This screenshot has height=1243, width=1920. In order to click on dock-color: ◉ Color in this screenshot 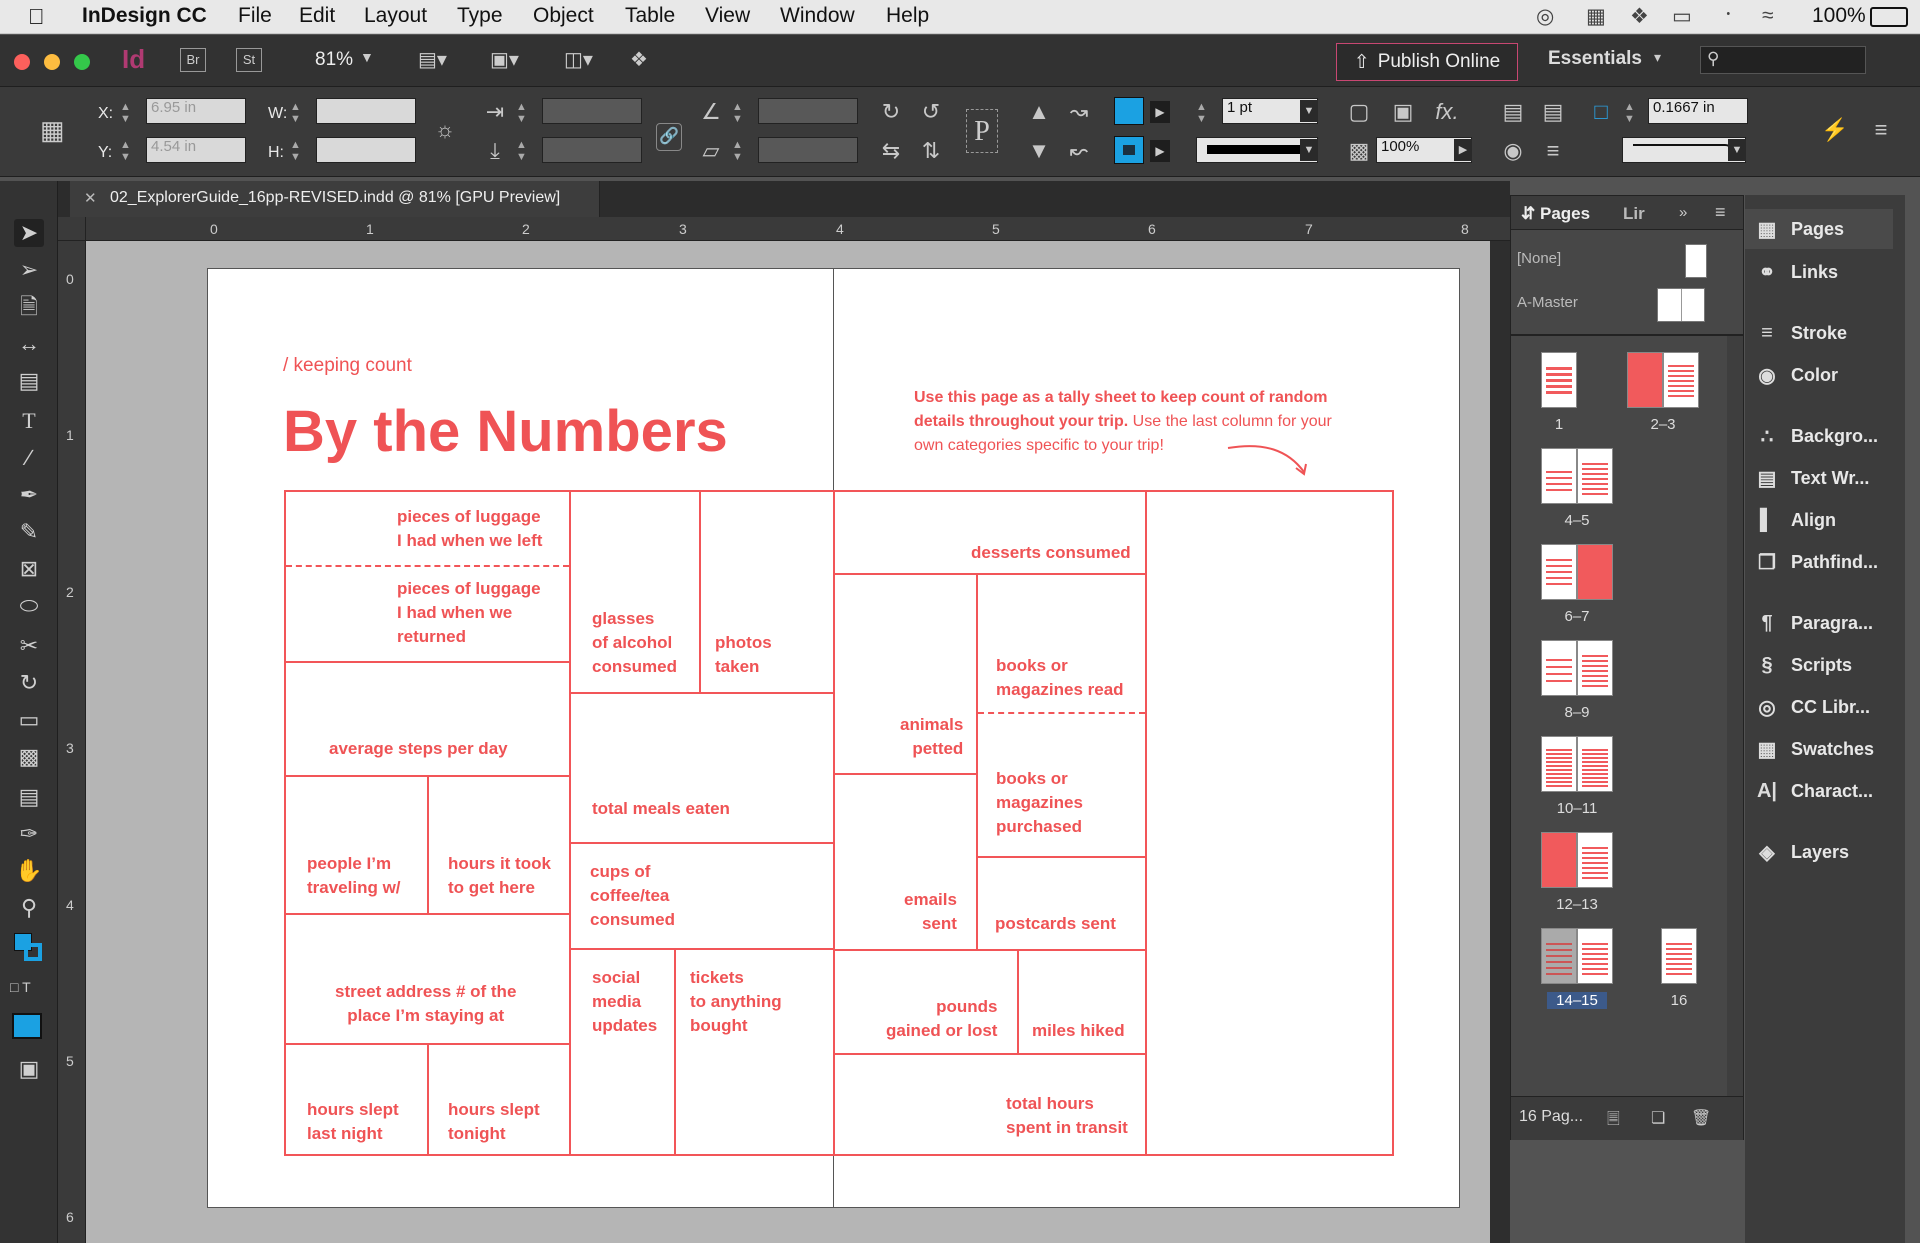, I will do `click(1795, 375)`.